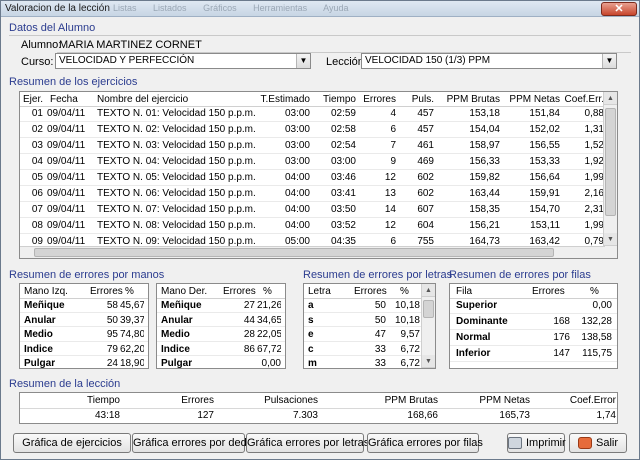  What do you see at coordinates (191, 334) in the screenshot?
I see `table-row-cell: Medio` at bounding box center [191, 334].